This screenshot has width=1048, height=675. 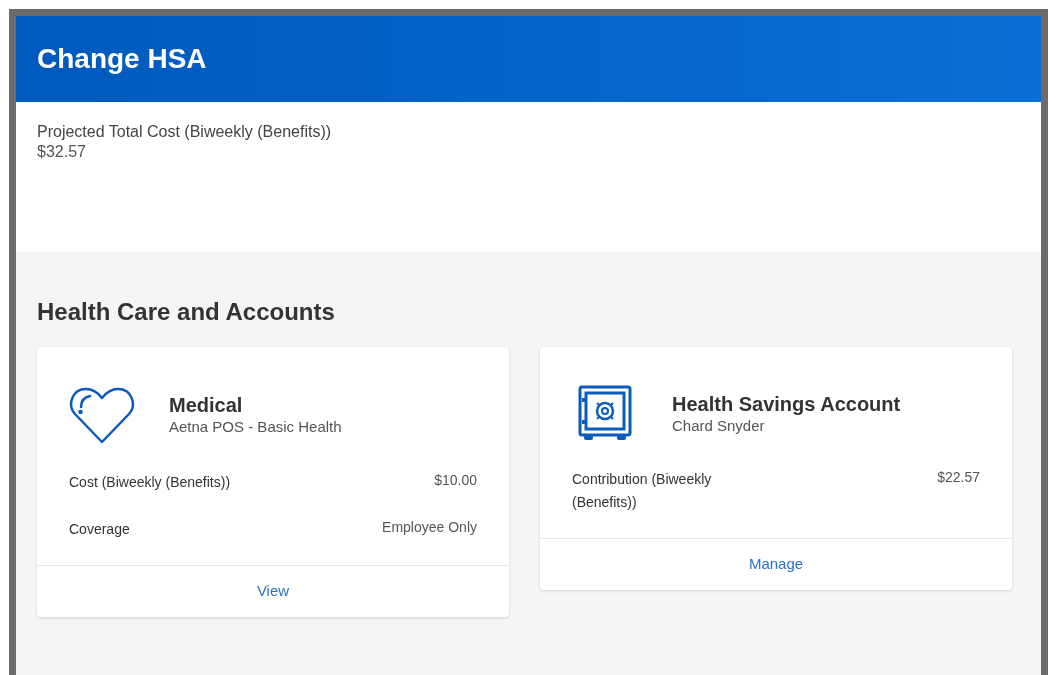 I want to click on page-title: Change HSA, so click(x=122, y=59).